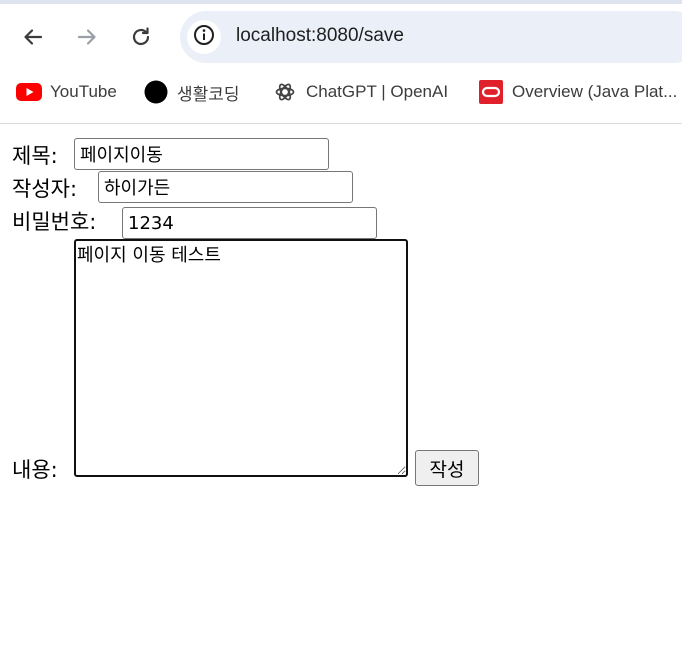 This screenshot has width=682, height=653. Describe the element at coordinates (341, 2) in the screenshot. I see `tab-strip-edge` at that location.